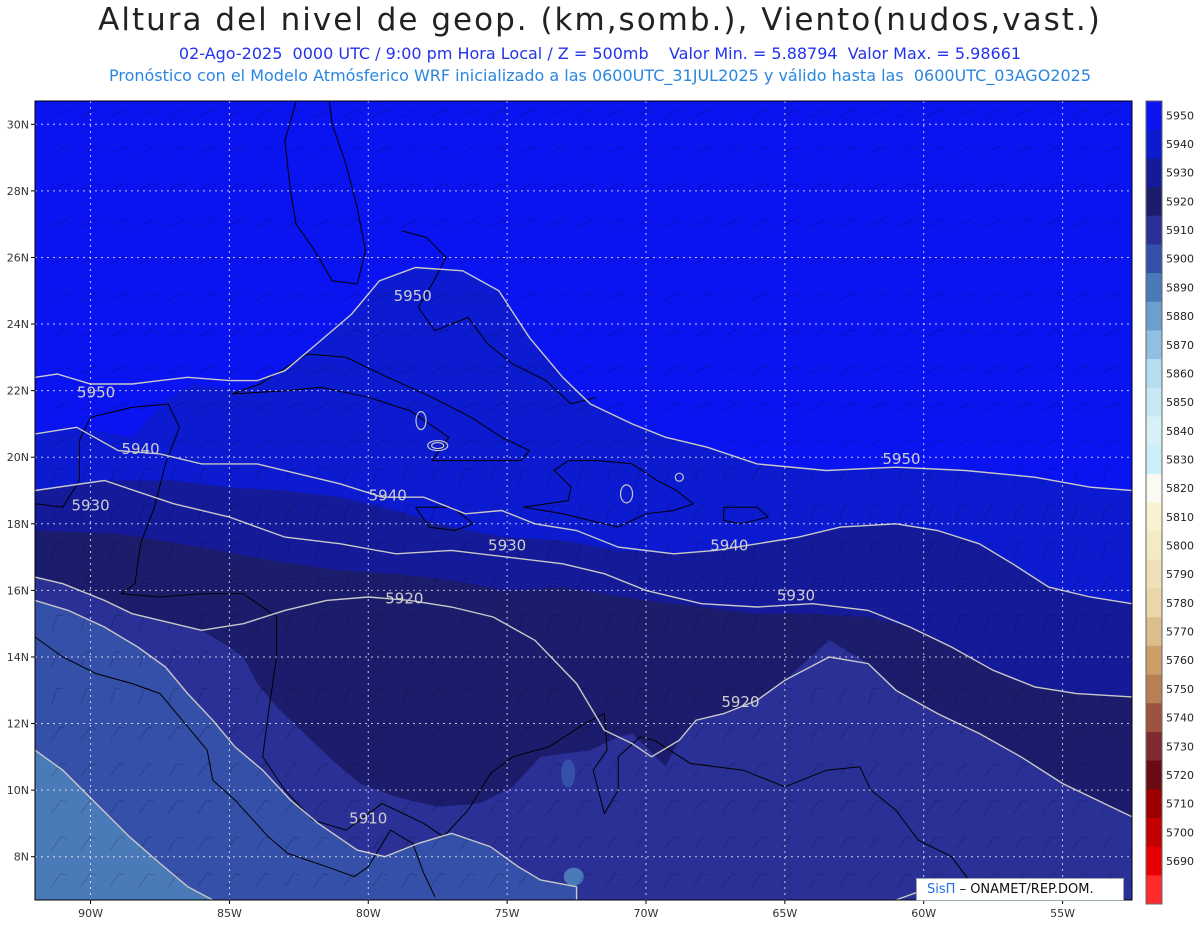 This screenshot has width=1200, height=927. What do you see at coordinates (1180, 660) in the screenshot?
I see `colorbar-label: 5760` at bounding box center [1180, 660].